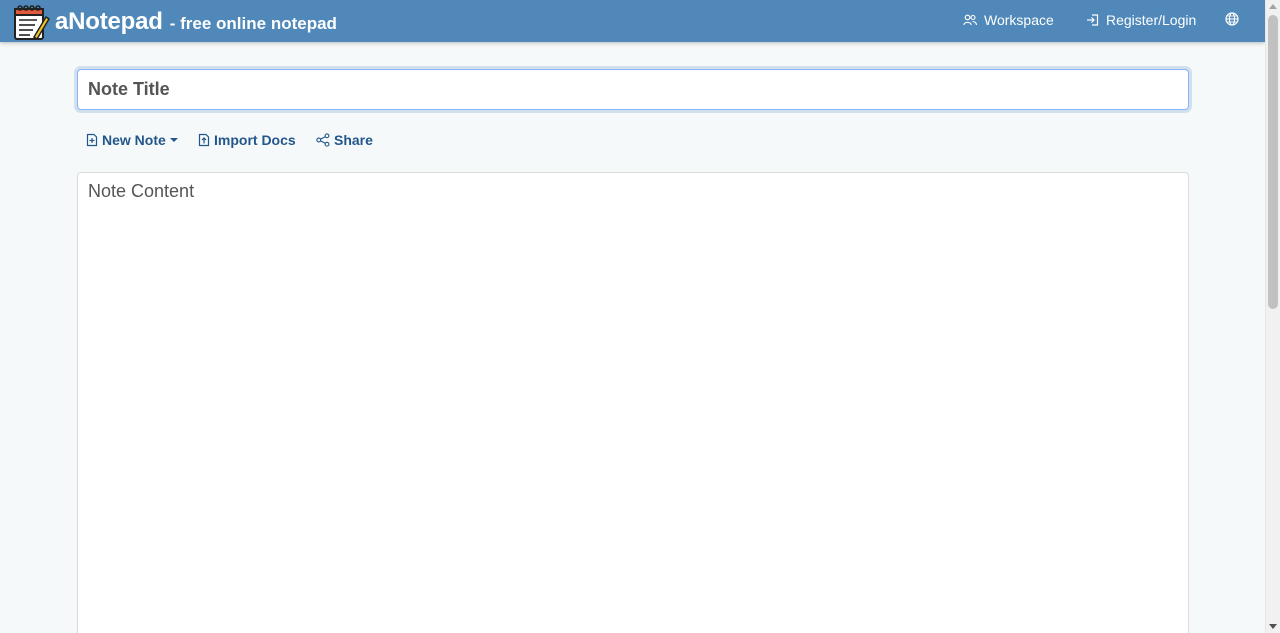  I want to click on brand: aNotepad - free online notepad, so click(174, 22).